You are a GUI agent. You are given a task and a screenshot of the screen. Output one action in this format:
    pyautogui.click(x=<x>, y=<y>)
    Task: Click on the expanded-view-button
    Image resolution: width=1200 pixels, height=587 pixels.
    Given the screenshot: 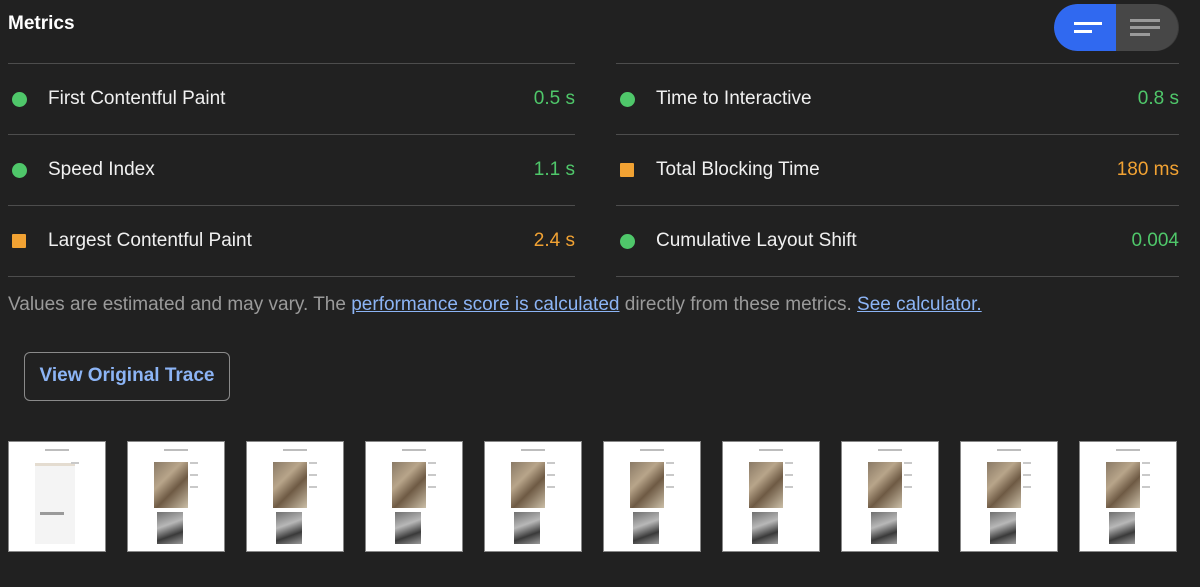 What is the action you would take?
    pyautogui.click(x=1147, y=27)
    